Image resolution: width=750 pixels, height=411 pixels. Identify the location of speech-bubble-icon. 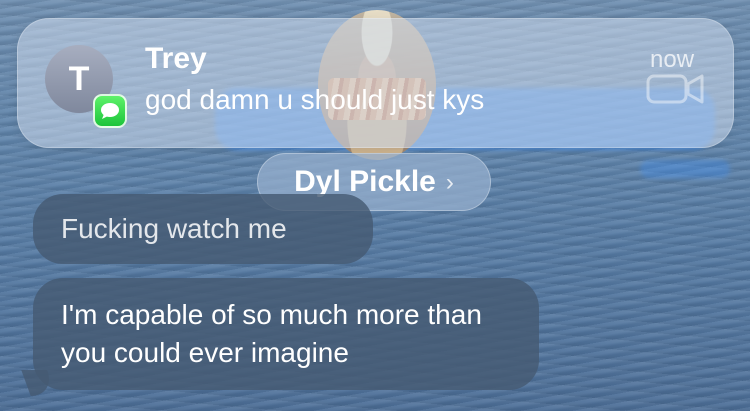
(110, 111).